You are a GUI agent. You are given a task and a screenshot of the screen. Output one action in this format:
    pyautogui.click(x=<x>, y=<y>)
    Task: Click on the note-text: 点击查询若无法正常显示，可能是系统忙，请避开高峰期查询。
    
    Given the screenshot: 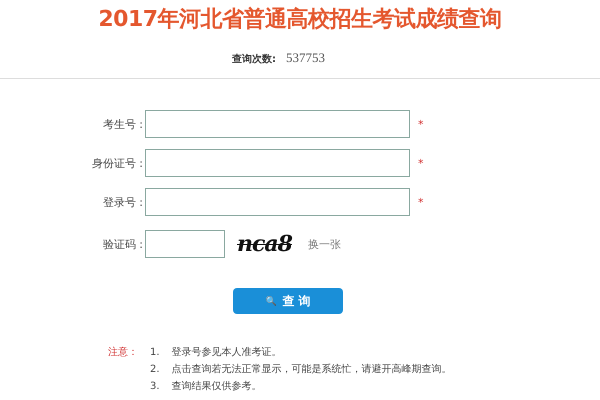 What is the action you would take?
    pyautogui.click(x=312, y=370)
    